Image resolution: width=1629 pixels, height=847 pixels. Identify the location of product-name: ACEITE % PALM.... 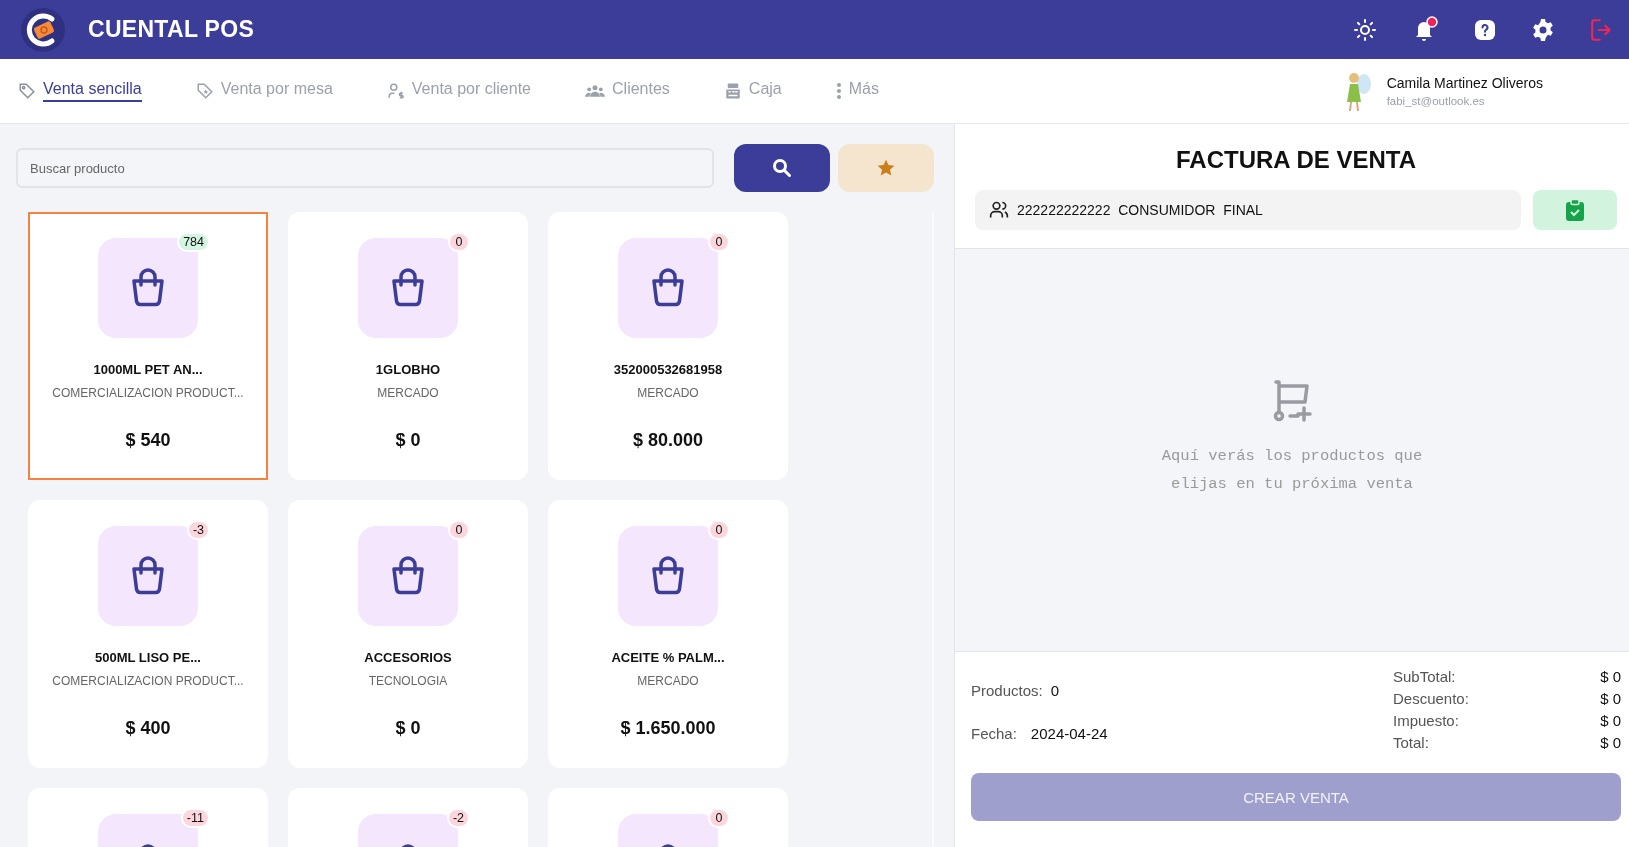
(668, 657).